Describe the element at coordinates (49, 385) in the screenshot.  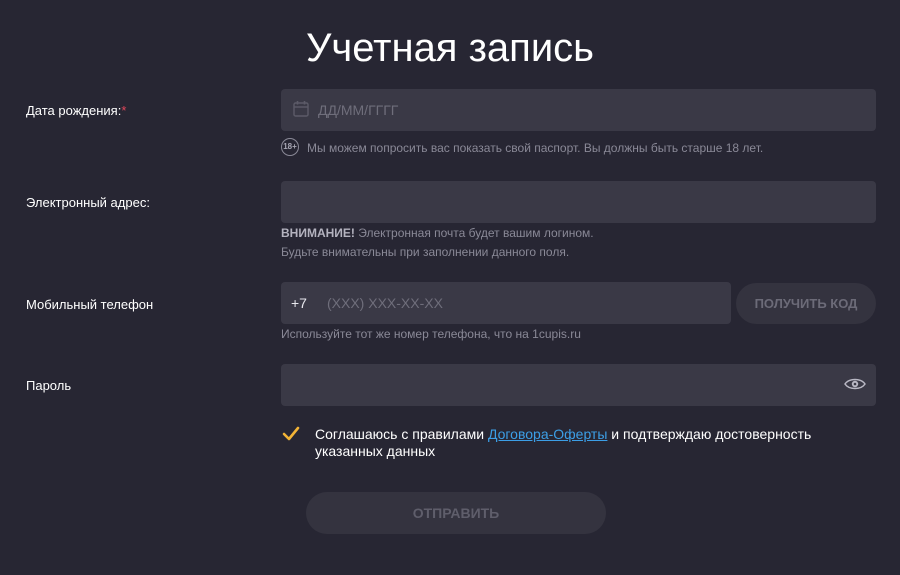
I see `password-label: Пароль` at that location.